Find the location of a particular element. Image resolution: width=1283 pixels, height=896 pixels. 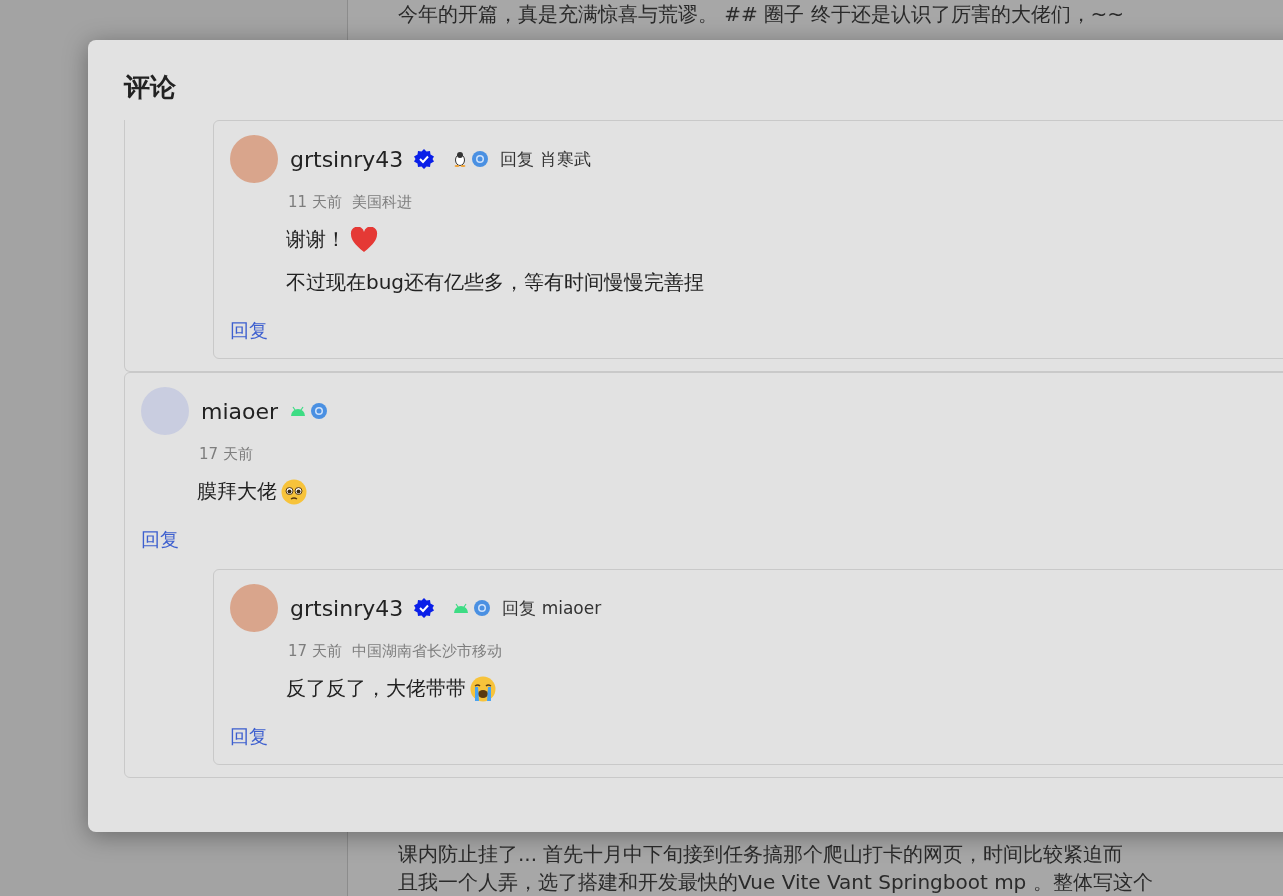

crying-face-icon is located at coordinates (483, 688).